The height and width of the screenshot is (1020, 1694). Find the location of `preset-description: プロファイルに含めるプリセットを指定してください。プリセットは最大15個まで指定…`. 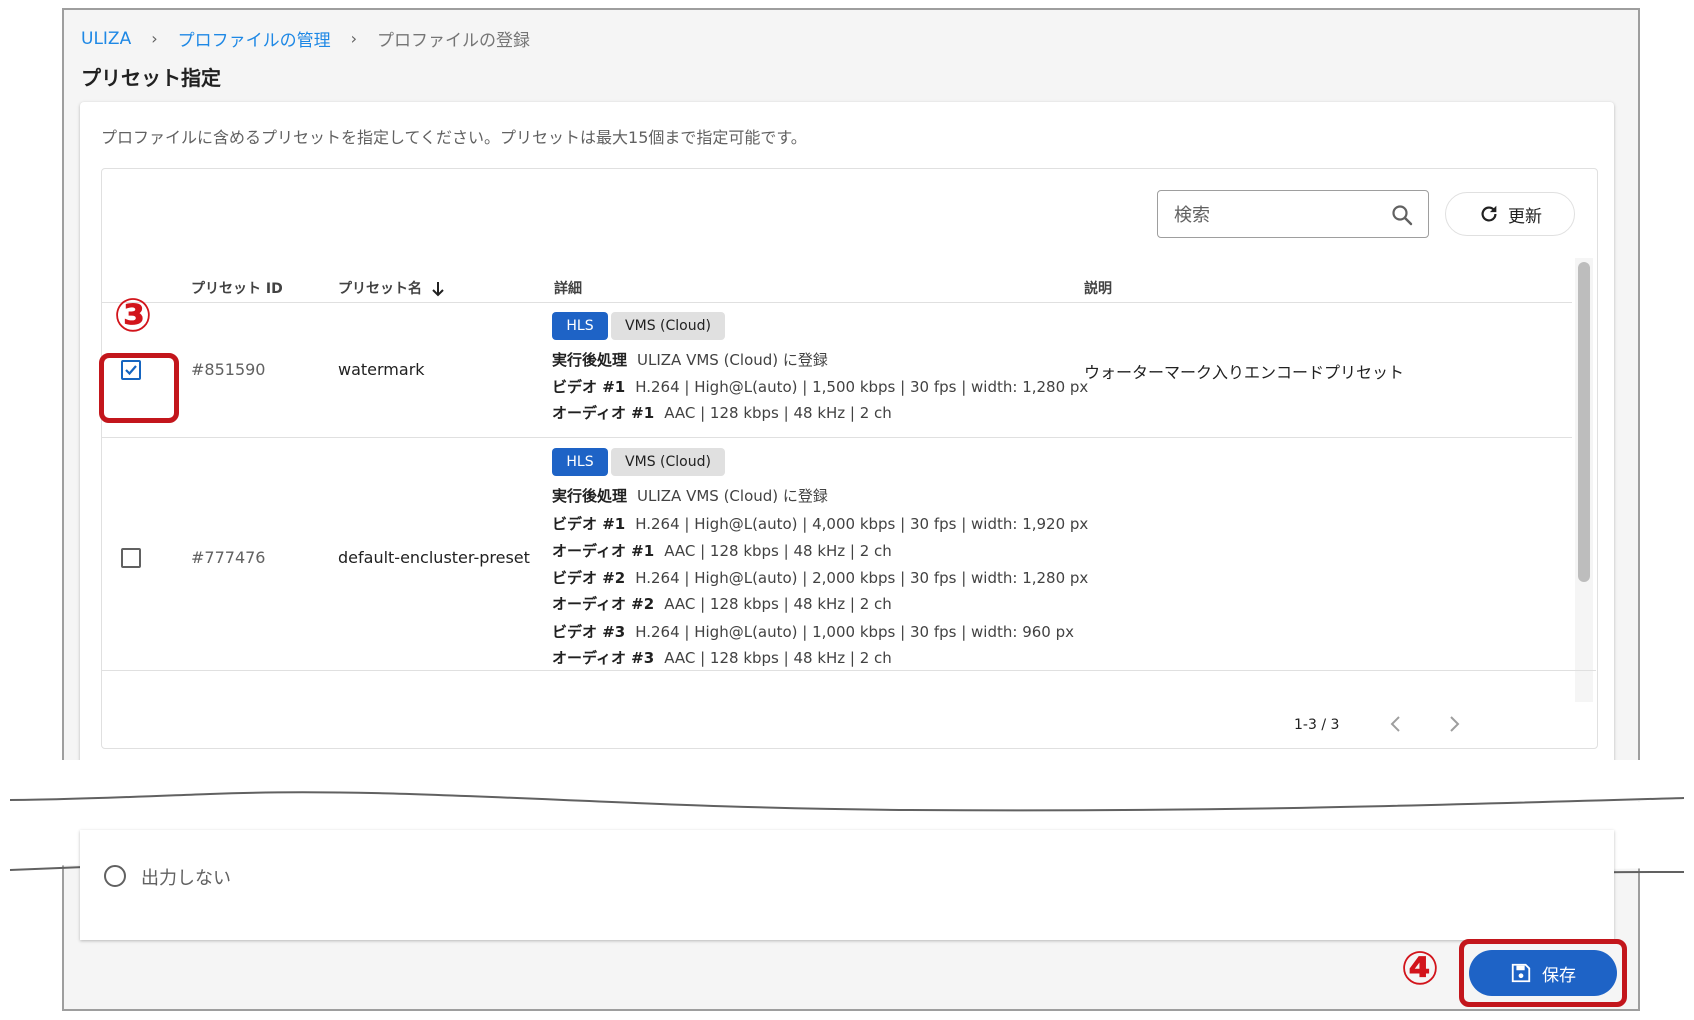

preset-description: プロファイルに含めるプリセットを指定してください。プリセットは最大15個まで指定… is located at coordinates (454, 137).